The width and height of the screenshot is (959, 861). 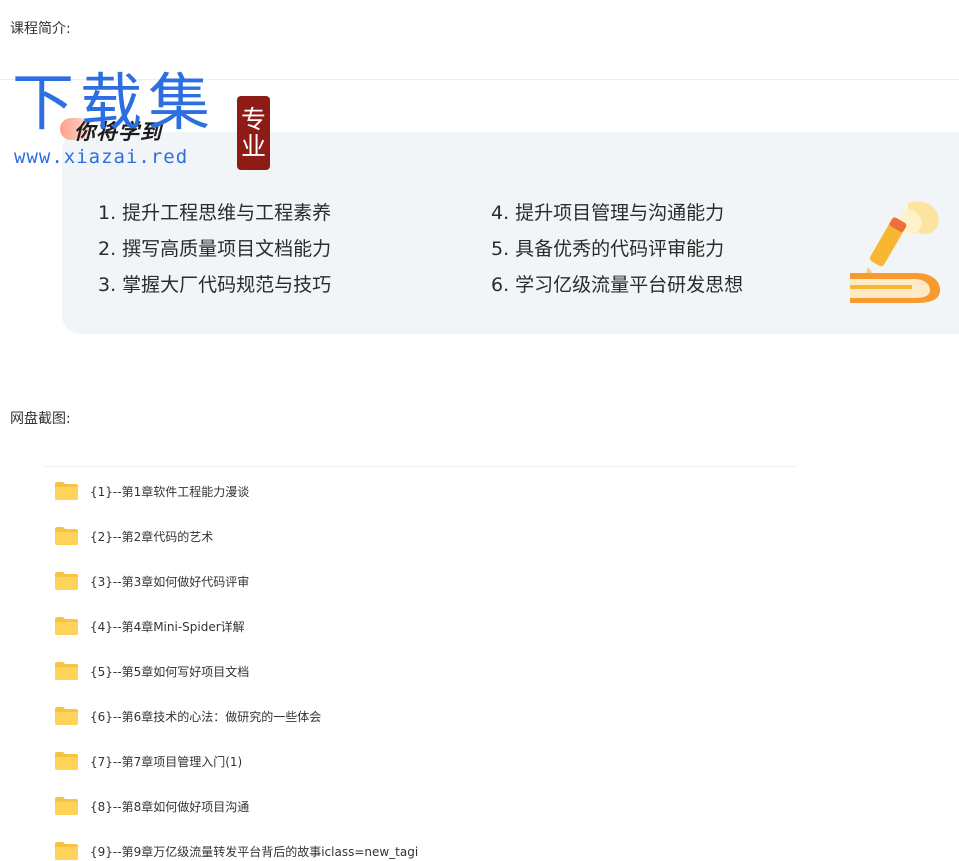 What do you see at coordinates (608, 213) in the screenshot?
I see `learning-point: 4. 提升项目管理与沟通能力` at bounding box center [608, 213].